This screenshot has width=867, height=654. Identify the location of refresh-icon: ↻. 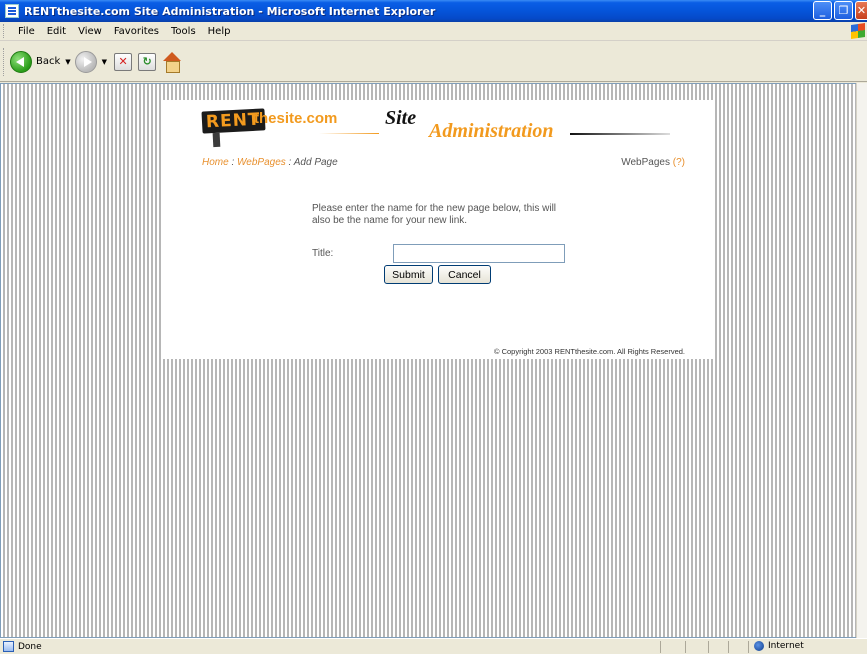
(147, 61).